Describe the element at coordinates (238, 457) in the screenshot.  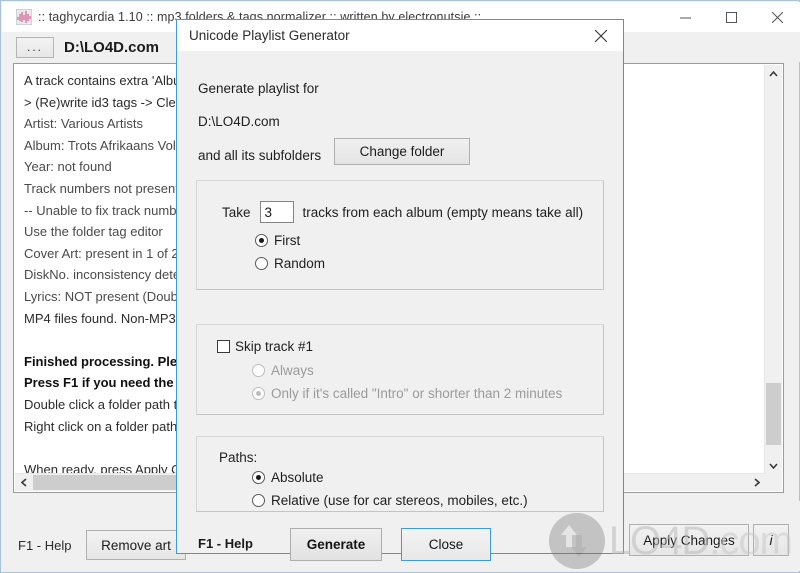
I see `paths-title: Paths:` at that location.